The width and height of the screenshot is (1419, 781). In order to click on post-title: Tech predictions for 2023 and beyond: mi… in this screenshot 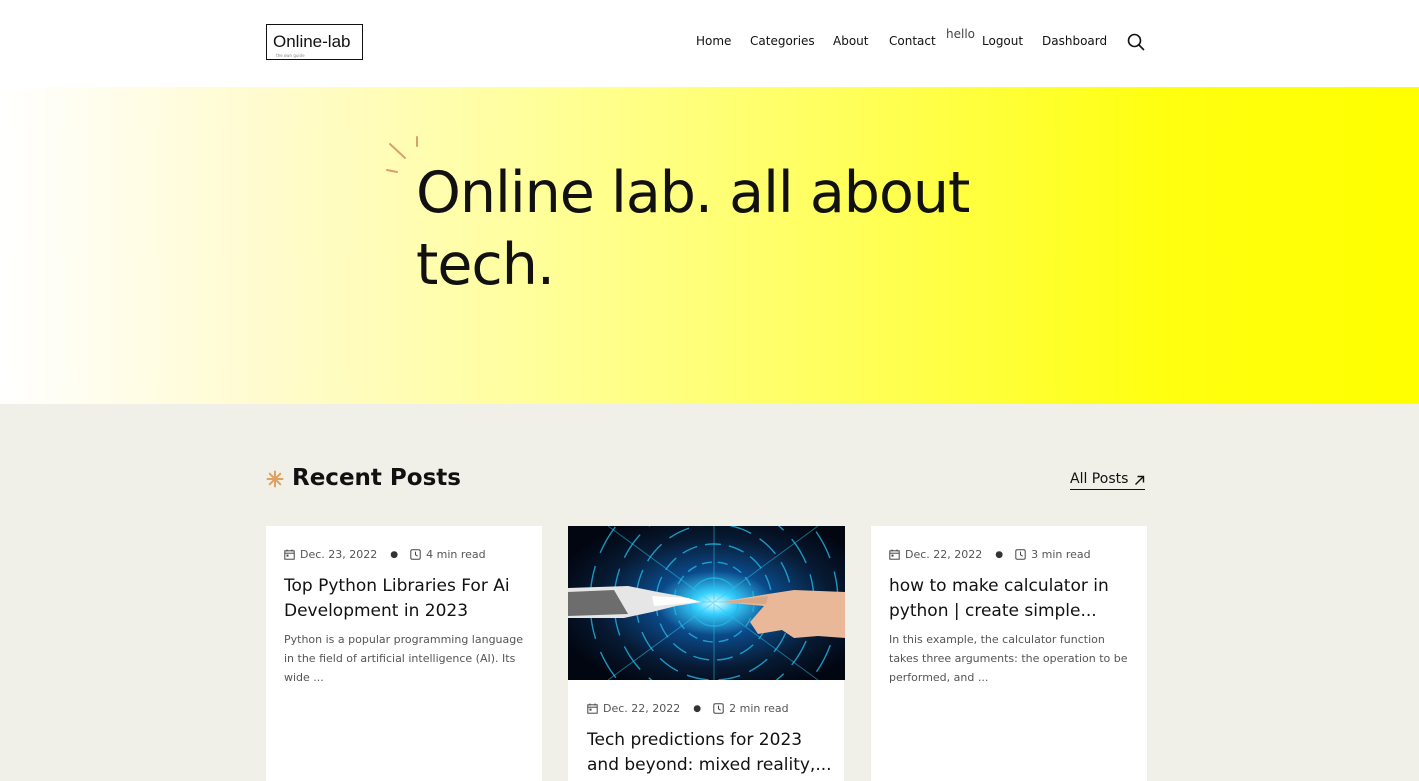, I will do `click(709, 753)`.